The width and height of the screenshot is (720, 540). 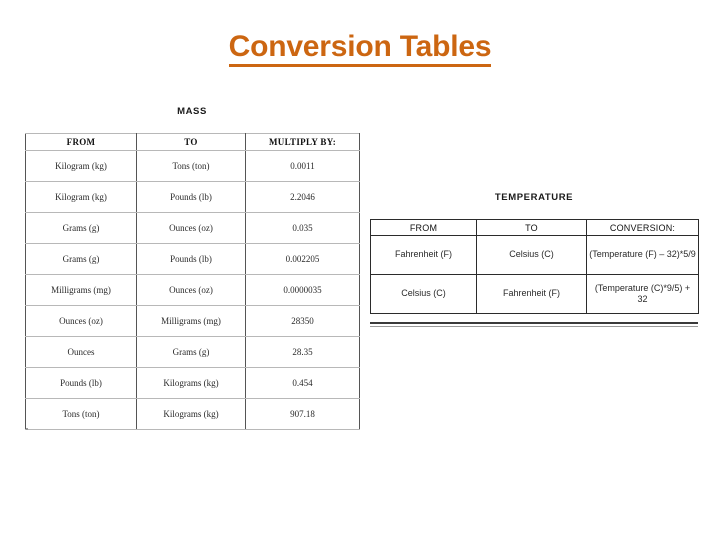 I want to click on temperature-cell-to: Fahrenheit (F), so click(x=531, y=294).